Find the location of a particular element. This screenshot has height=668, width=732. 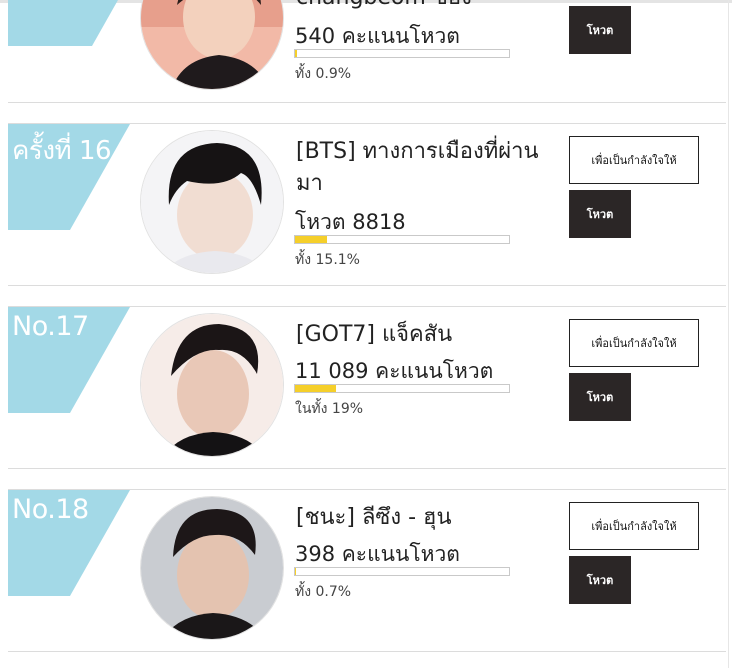

percent-text: ทั้ง 15.1% is located at coordinates (327, 260).